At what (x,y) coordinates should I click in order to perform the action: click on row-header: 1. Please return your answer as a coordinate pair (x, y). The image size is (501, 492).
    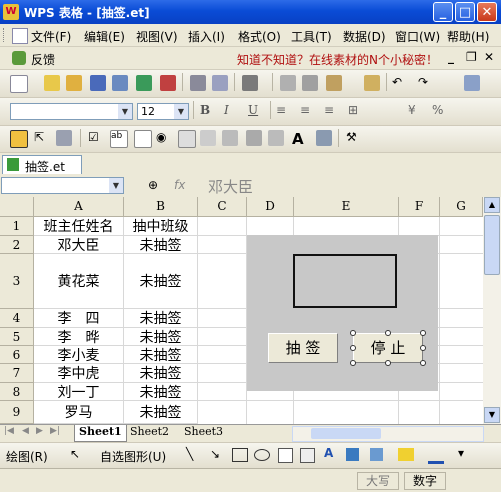
    Looking at the image, I should click on (17, 226).